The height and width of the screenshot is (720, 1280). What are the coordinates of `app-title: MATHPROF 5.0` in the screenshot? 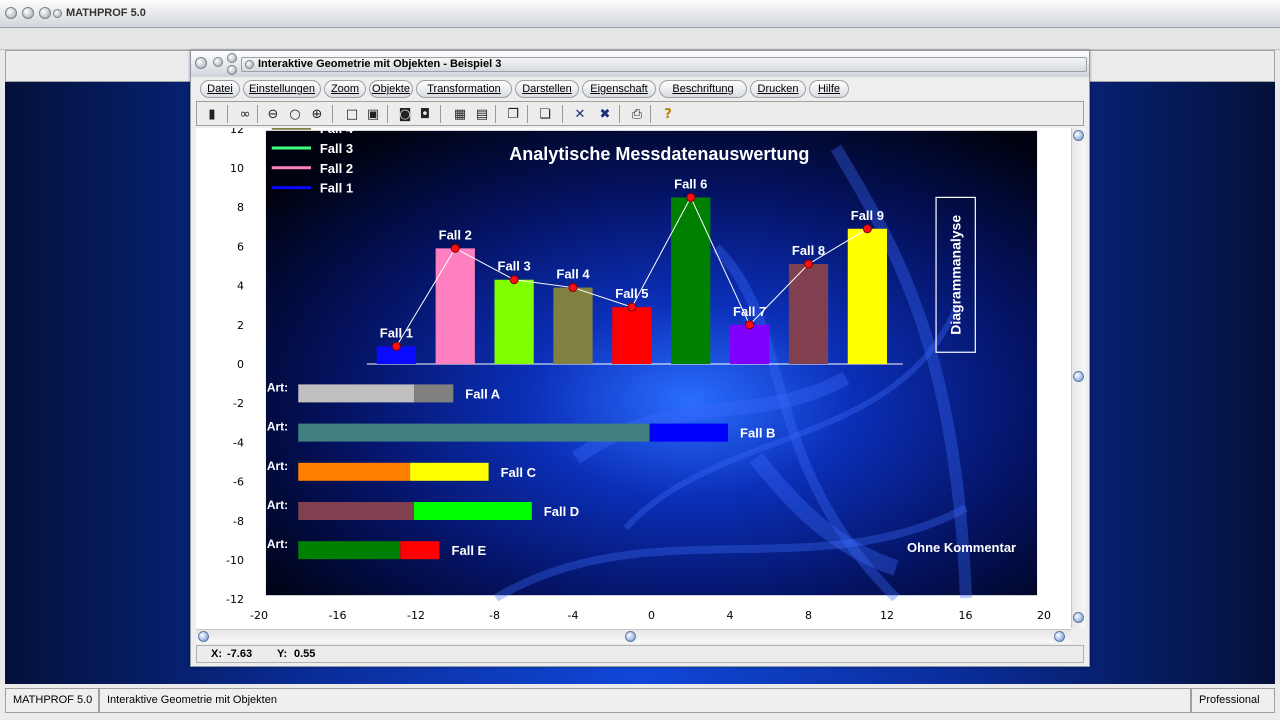 It's located at (106, 13).